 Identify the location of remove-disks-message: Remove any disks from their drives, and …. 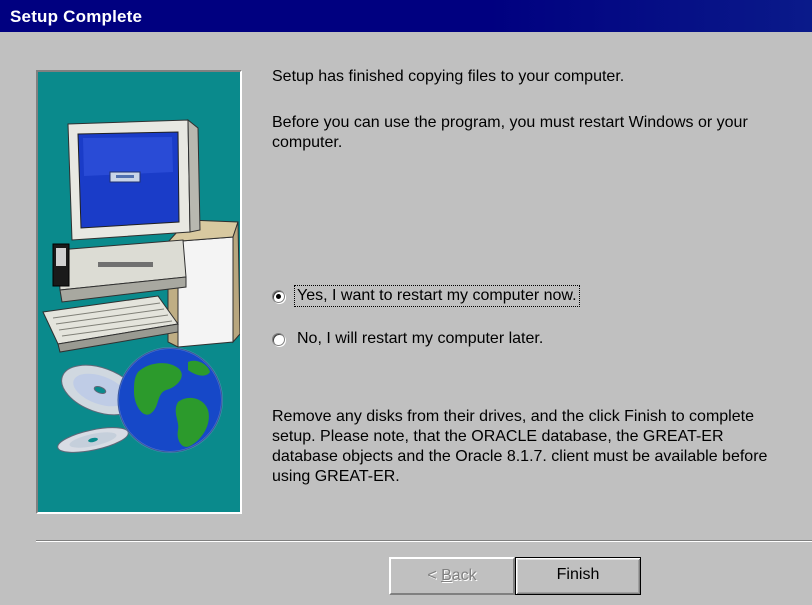
(520, 446).